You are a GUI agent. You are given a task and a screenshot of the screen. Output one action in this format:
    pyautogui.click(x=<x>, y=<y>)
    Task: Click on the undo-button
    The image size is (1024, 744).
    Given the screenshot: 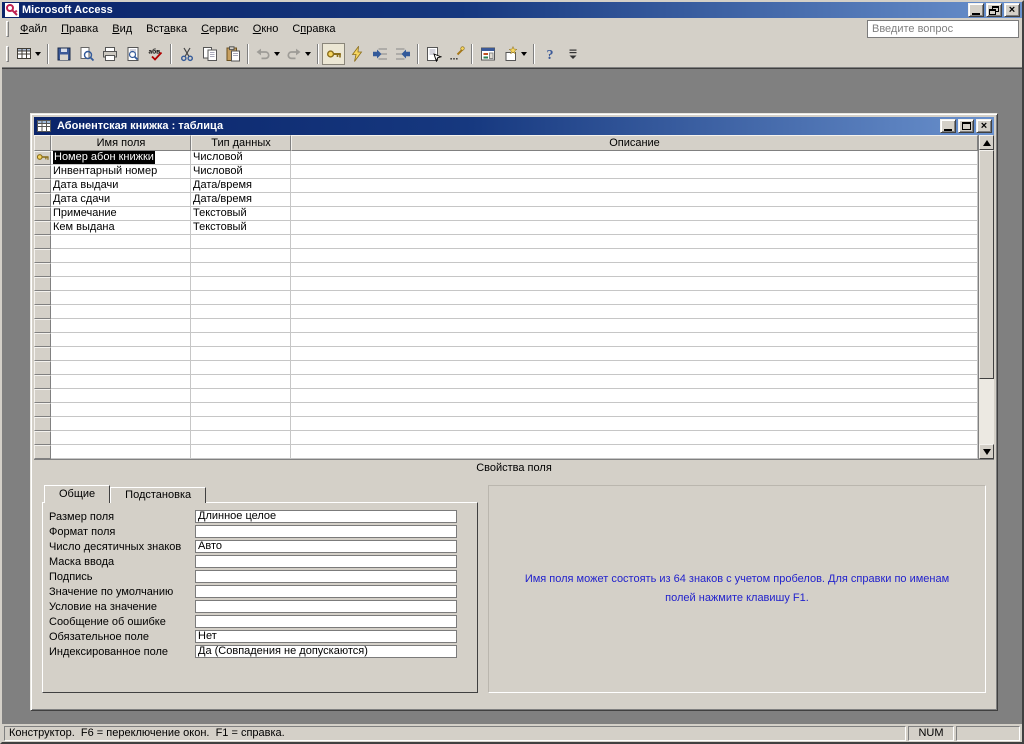 What is the action you would take?
    pyautogui.click(x=267, y=54)
    